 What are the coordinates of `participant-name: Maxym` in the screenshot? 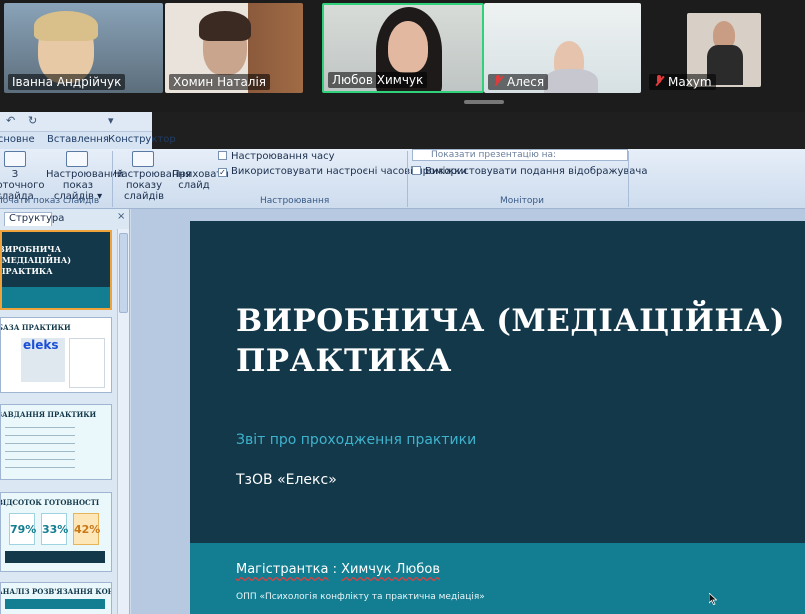 It's located at (682, 82).